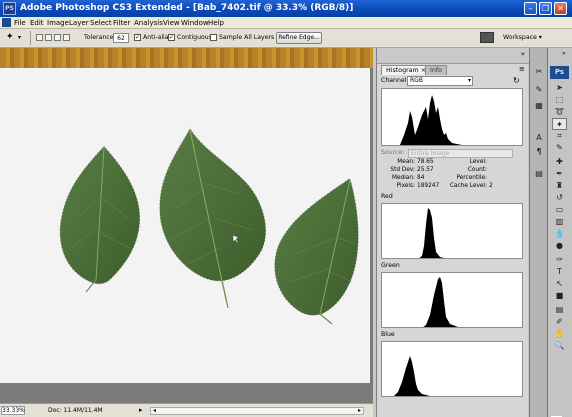 The image size is (572, 417). I want to click on channel-value: RGB, so click(416, 80).